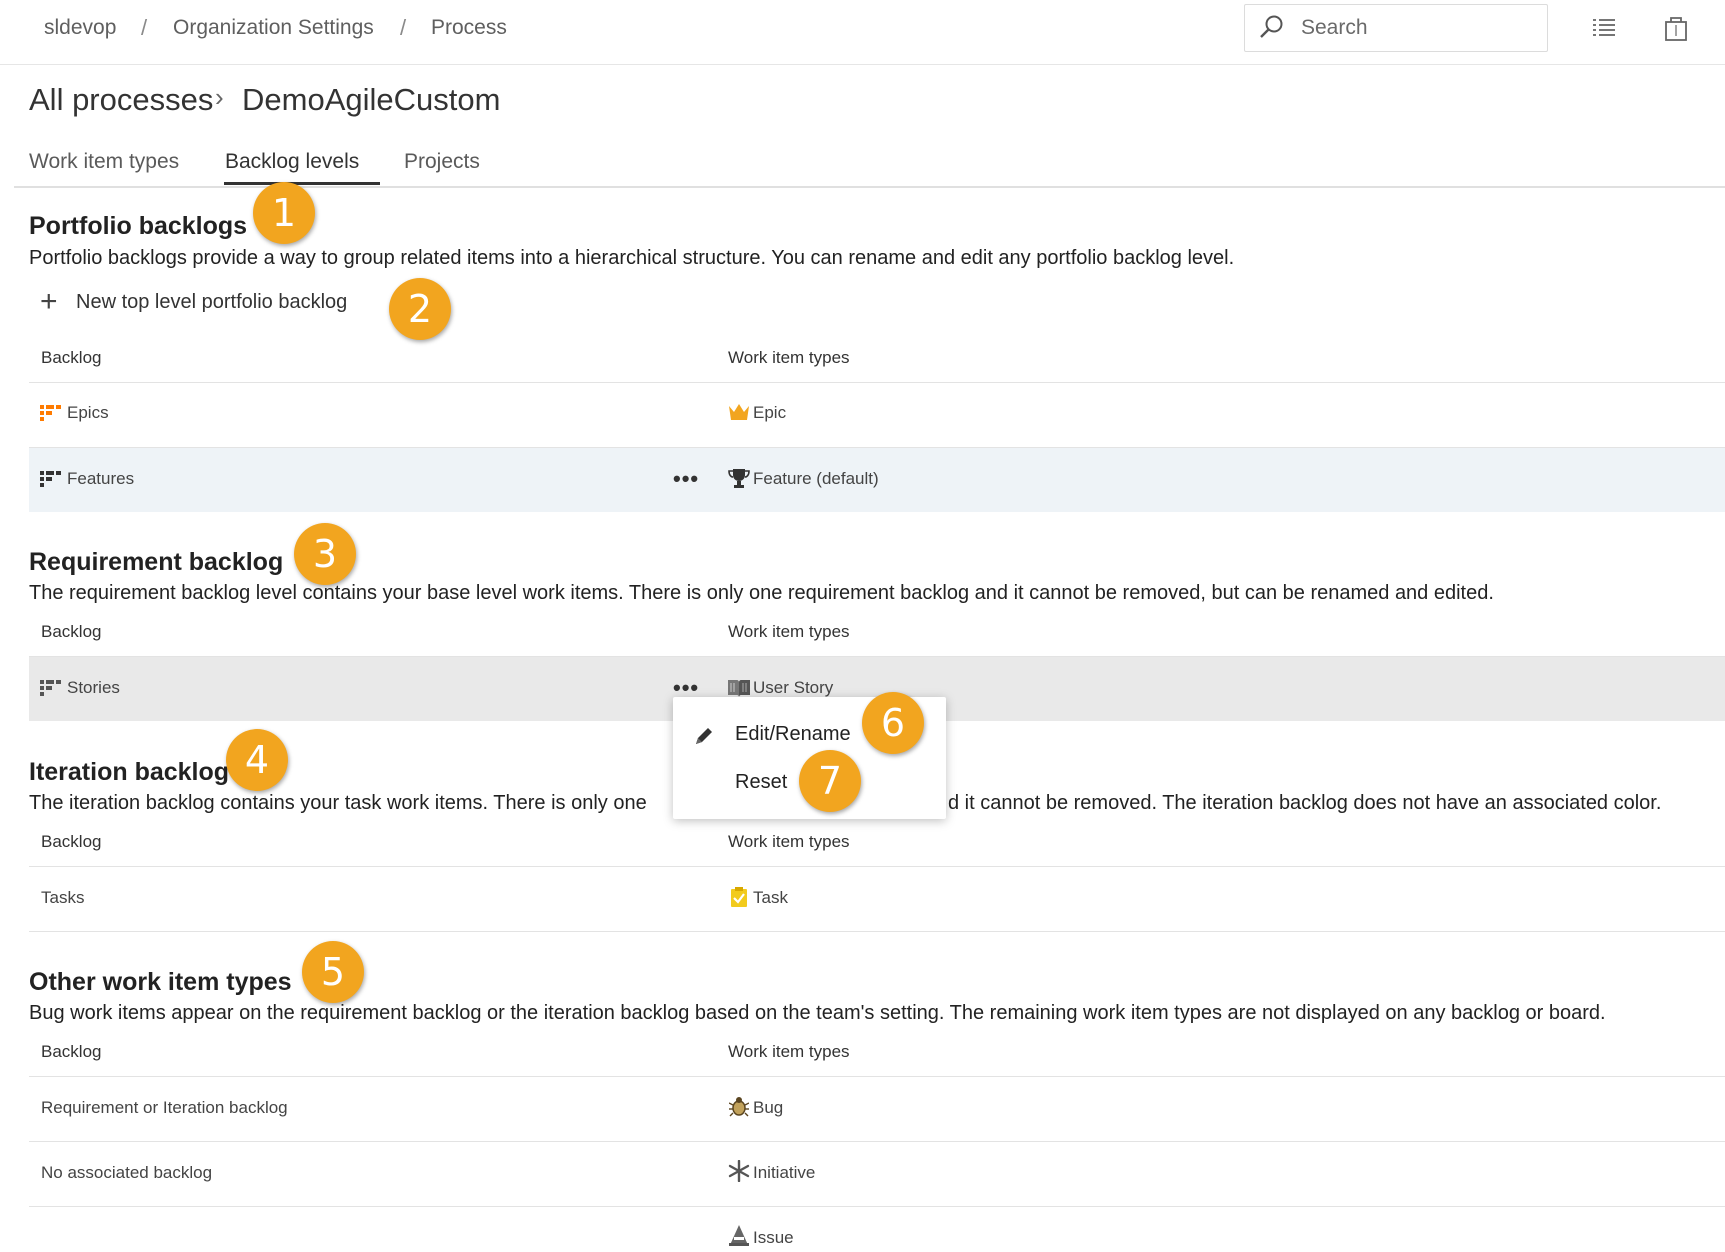 This screenshot has height=1252, width=1725. What do you see at coordinates (93, 688) in the screenshot?
I see `backlog-name: Stories` at bounding box center [93, 688].